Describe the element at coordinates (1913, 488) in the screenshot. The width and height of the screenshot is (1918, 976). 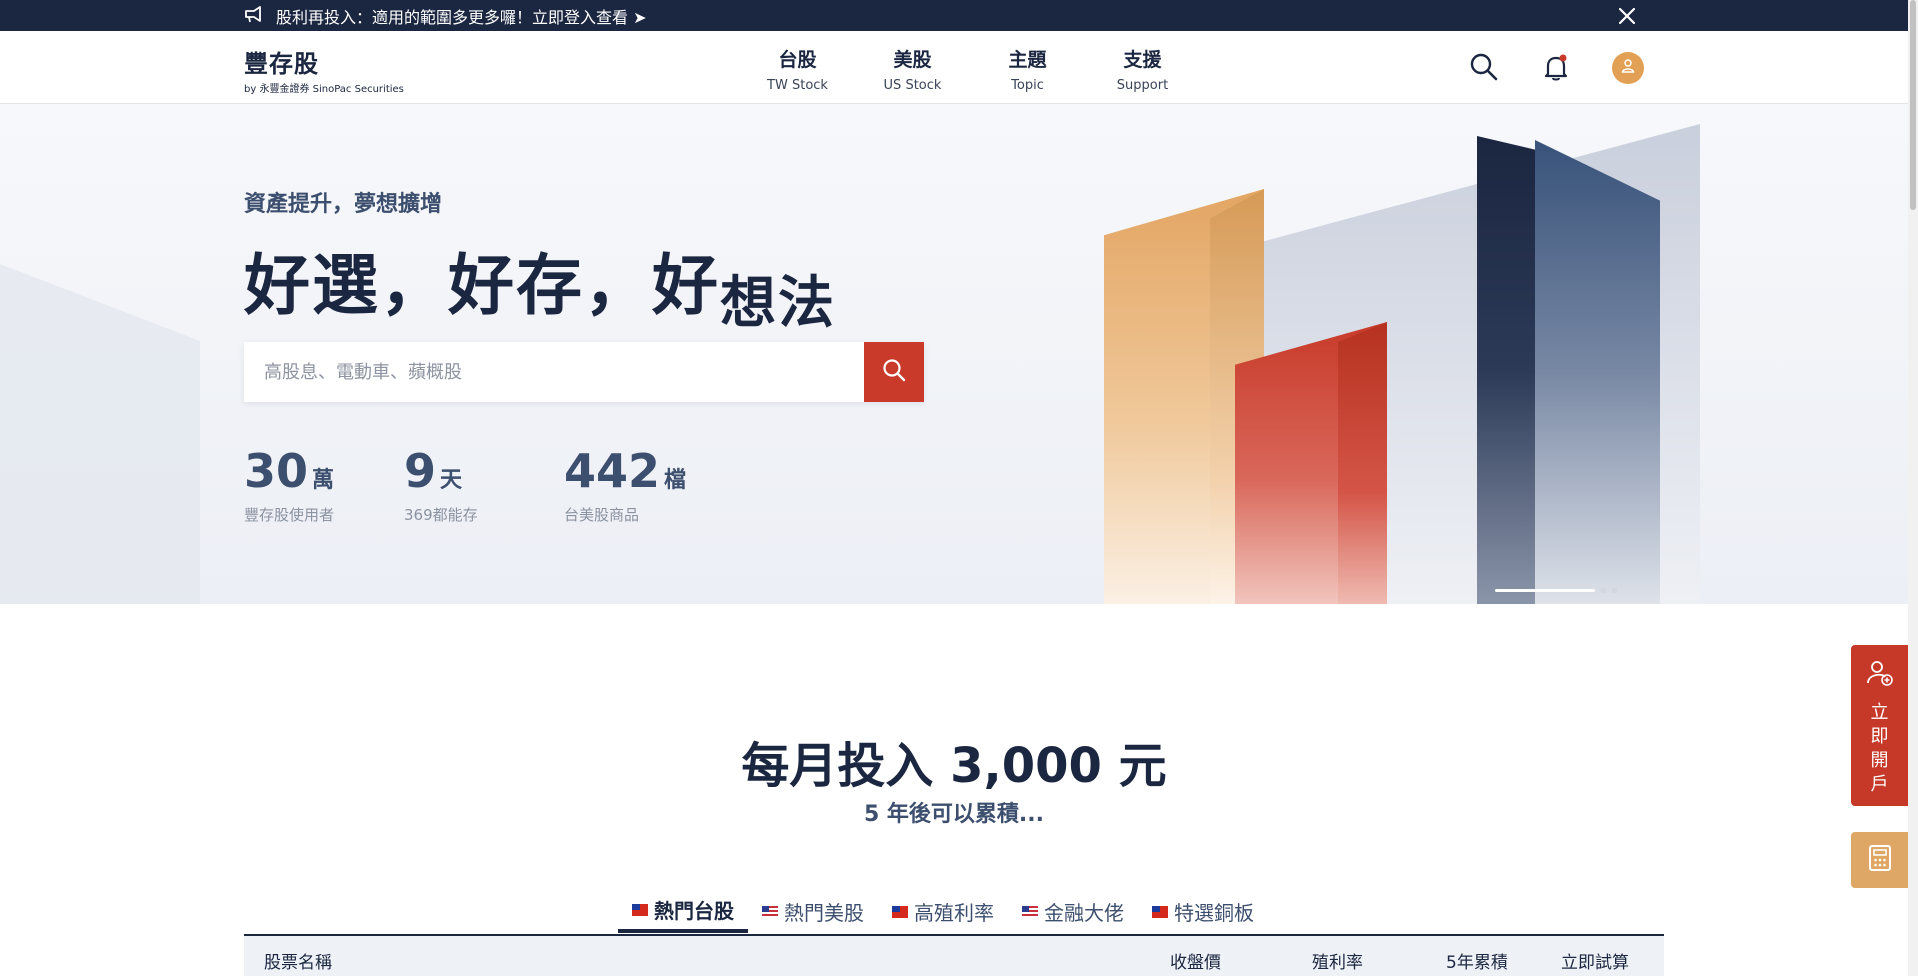
I see `page-scrollbar` at that location.